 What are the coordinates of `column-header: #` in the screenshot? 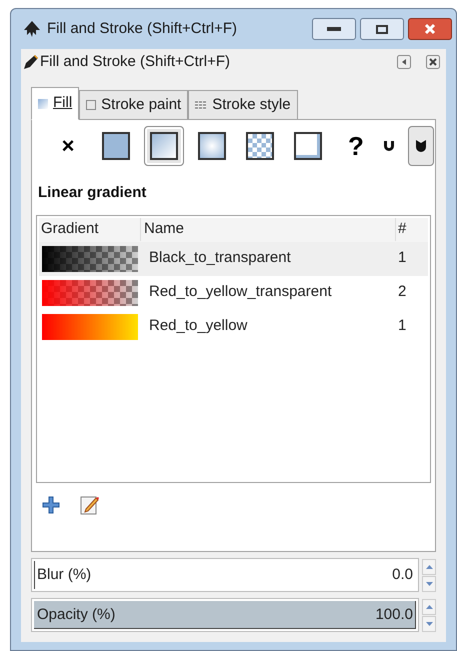 It's located at (412, 229).